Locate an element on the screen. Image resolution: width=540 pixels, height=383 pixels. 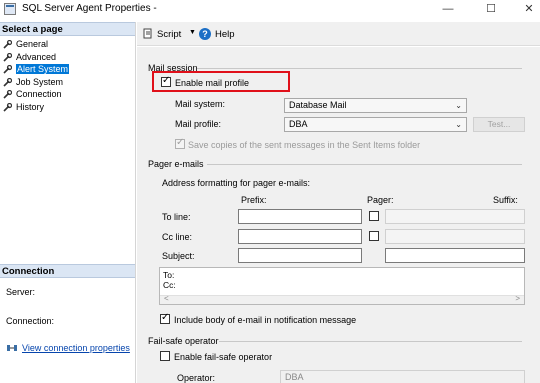
scroll-left-icon: < is located at coordinates (166, 298).